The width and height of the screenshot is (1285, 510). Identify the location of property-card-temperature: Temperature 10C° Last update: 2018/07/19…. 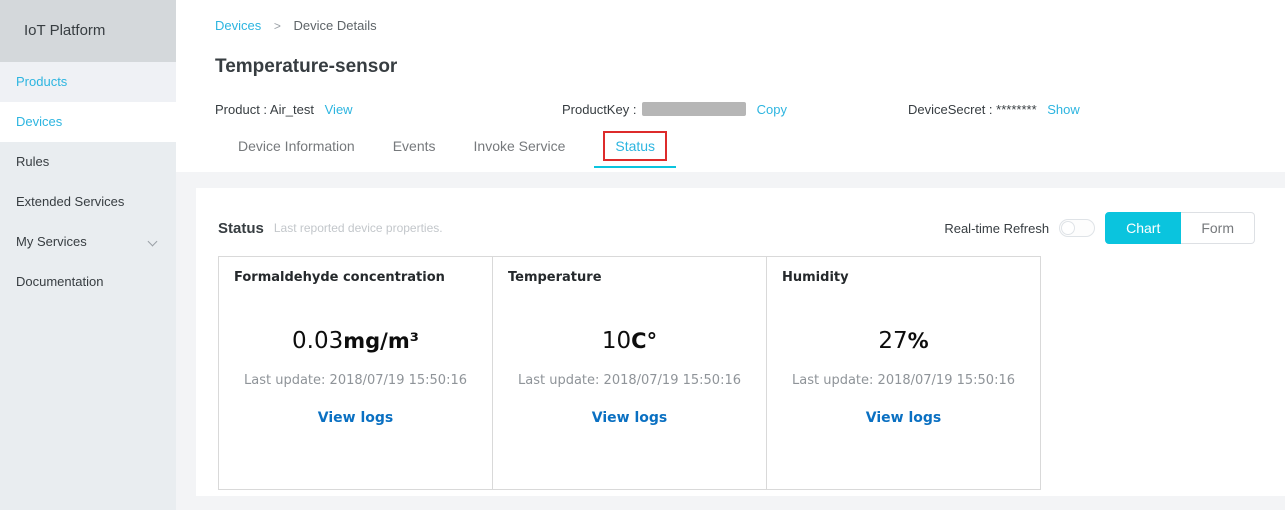
(629, 373).